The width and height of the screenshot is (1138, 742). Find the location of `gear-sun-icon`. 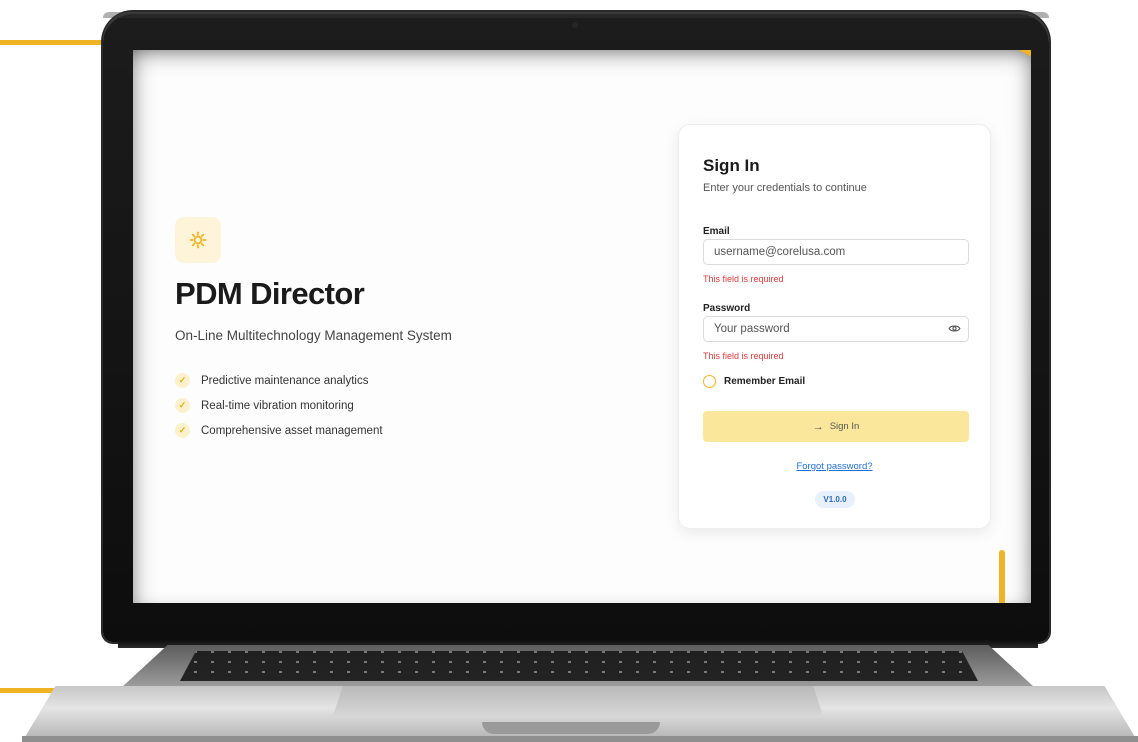

gear-sun-icon is located at coordinates (198, 240).